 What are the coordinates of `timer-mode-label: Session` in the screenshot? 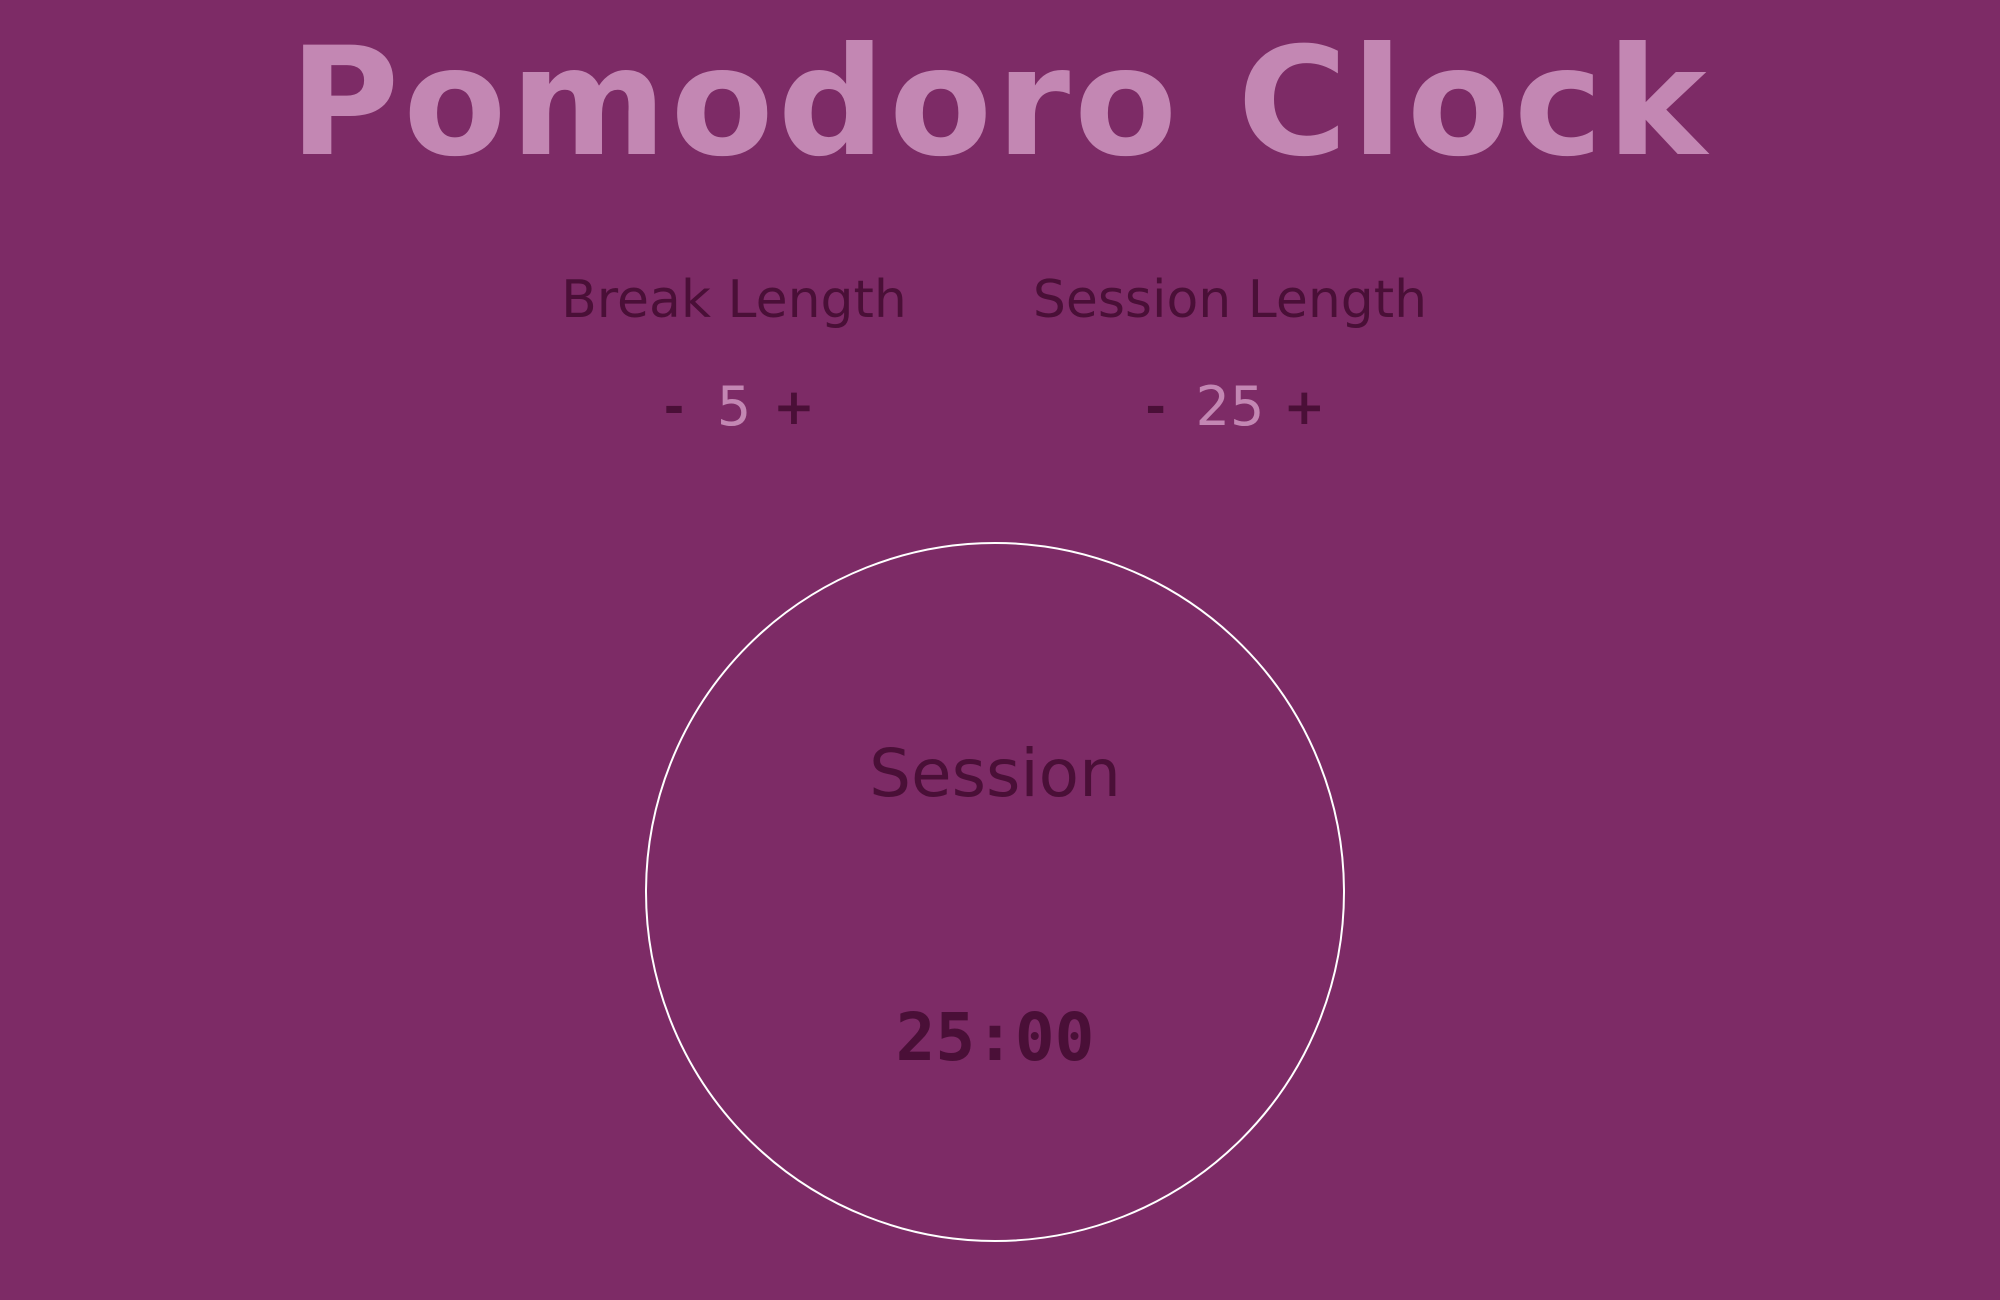 It's located at (995, 773).